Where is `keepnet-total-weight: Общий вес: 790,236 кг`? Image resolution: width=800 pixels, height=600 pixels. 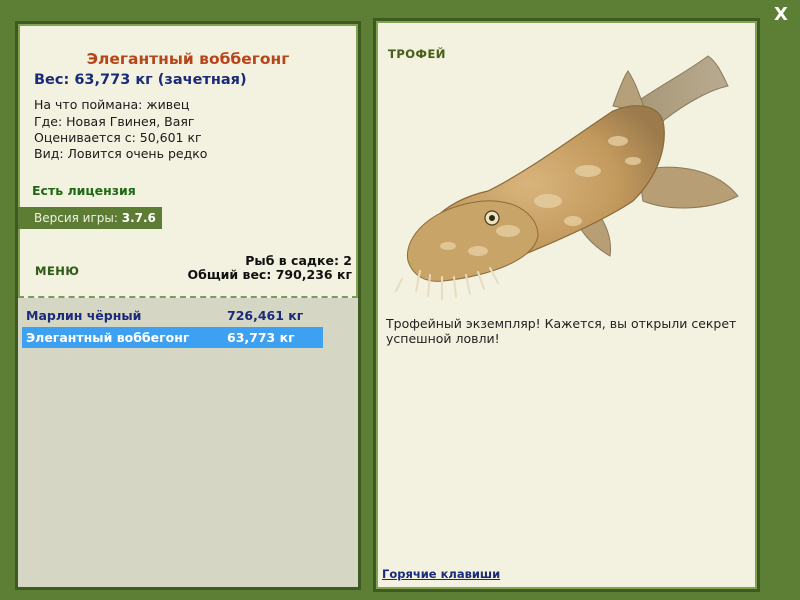 keepnet-total-weight: Общий вес: 790,236 кг is located at coordinates (270, 274).